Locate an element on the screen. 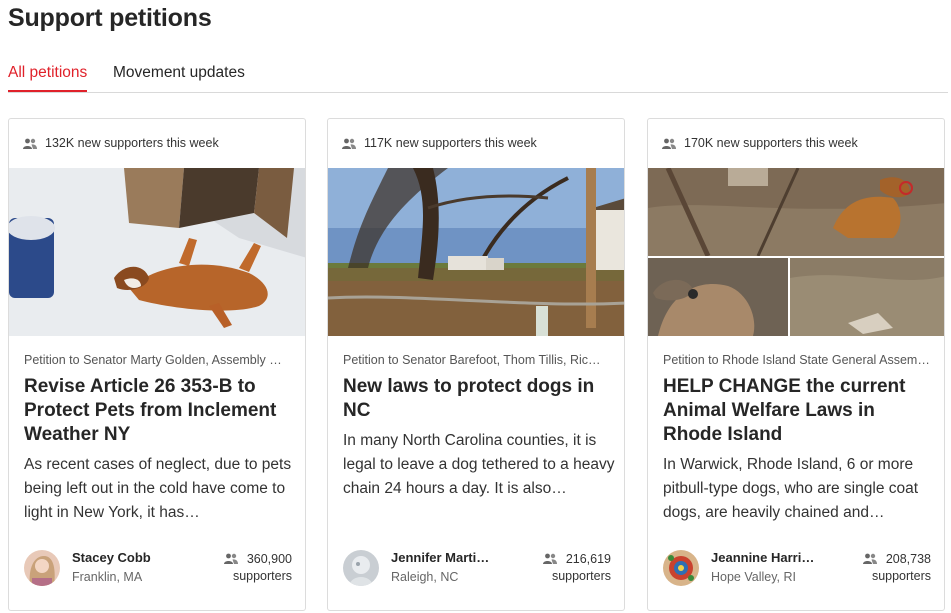 The height and width of the screenshot is (613, 951). weekly-supporters-text: 132K new supporters this week is located at coordinates (132, 143).